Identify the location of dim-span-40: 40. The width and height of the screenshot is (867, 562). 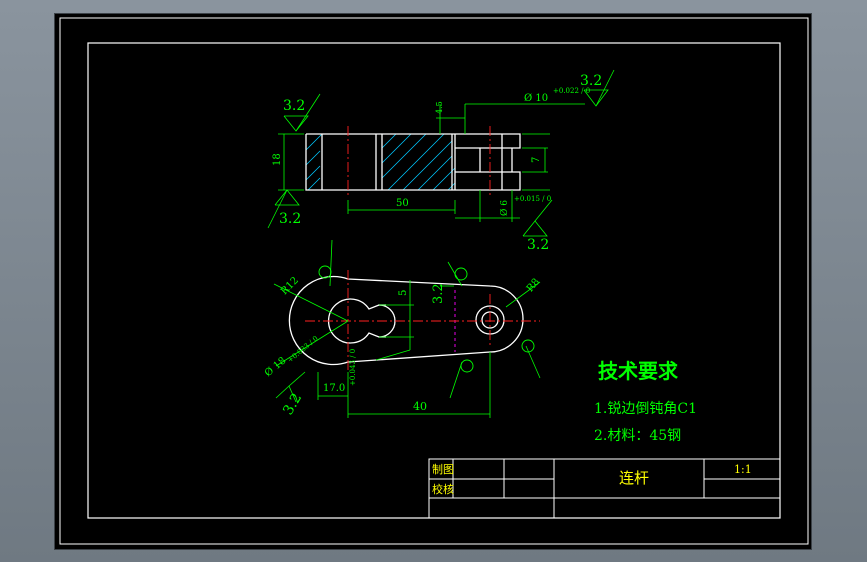
(420, 406).